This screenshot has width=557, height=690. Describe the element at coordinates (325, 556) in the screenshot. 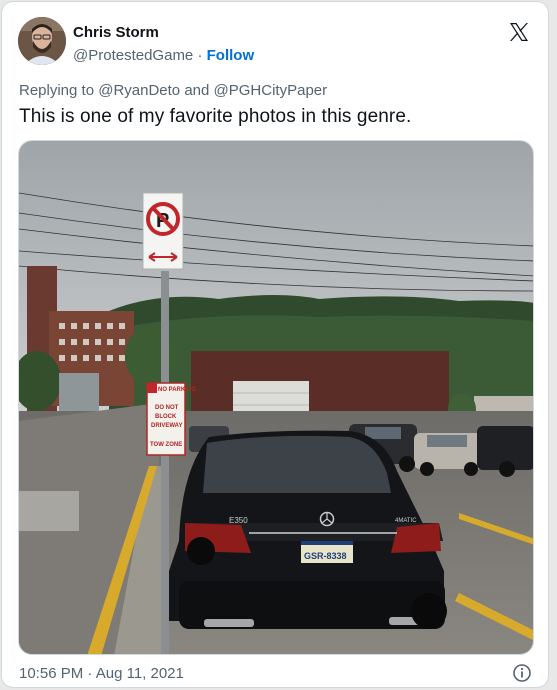

I see `license-plate: GSR-8338` at that location.